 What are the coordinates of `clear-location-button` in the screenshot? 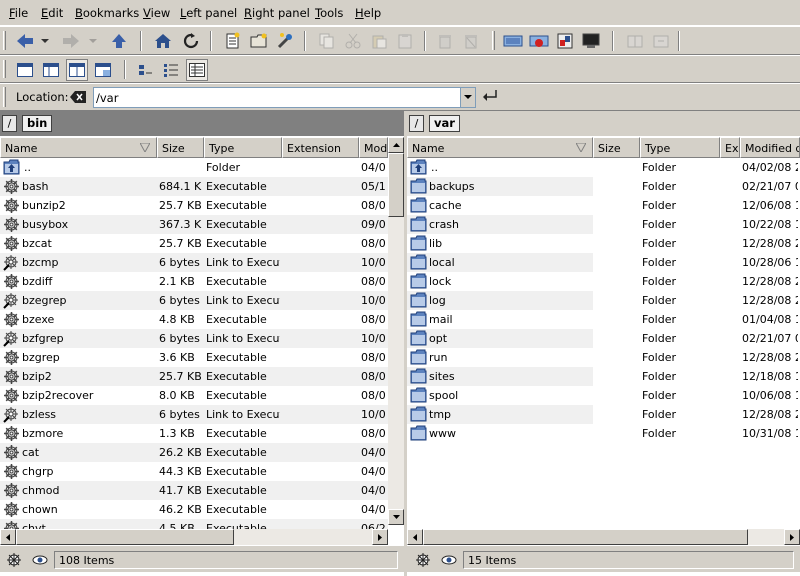 It's located at (78, 97).